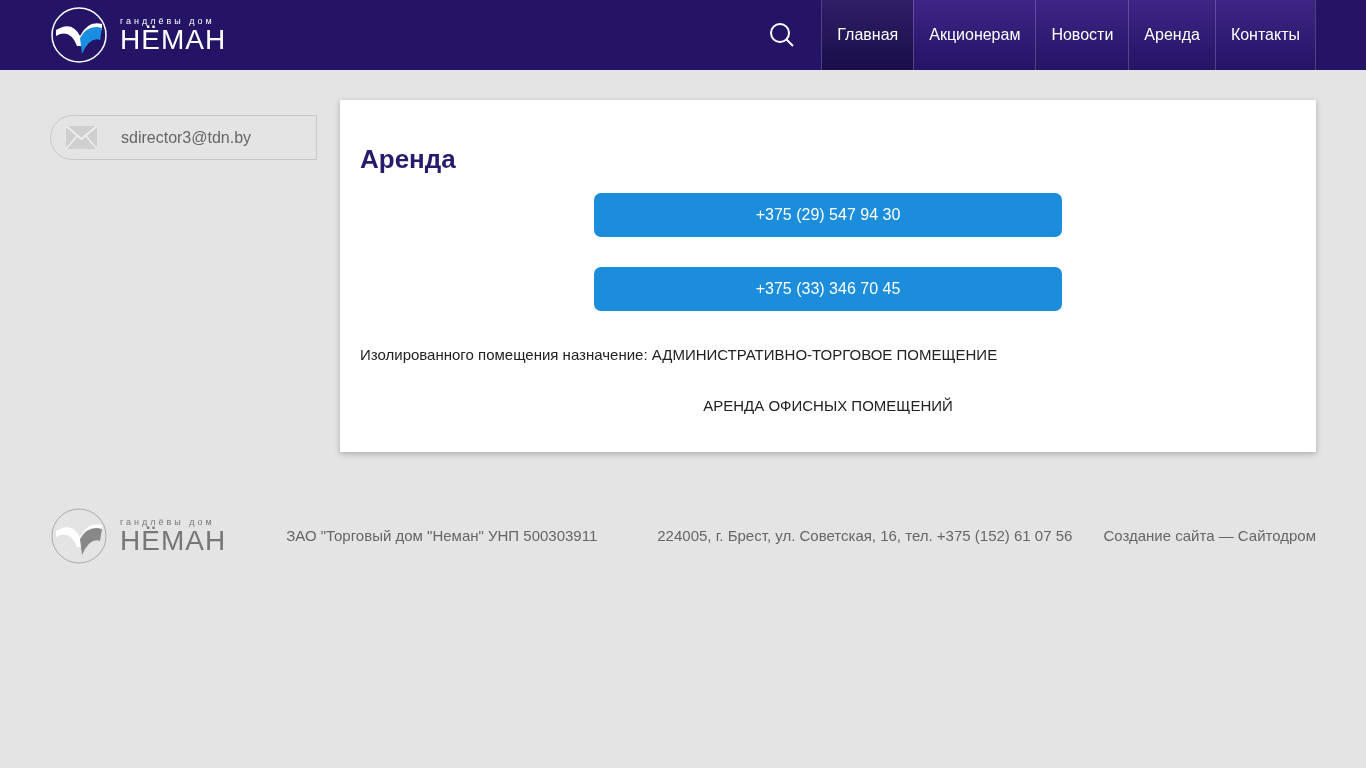 The width and height of the screenshot is (1366, 768). What do you see at coordinates (679, 355) in the screenshot?
I see `description-text: Изолированного помещения назначение: АДМИНИСТРАТИВНО-ТОРГОВОЕ ПОМЕЩЕНИЕ` at bounding box center [679, 355].